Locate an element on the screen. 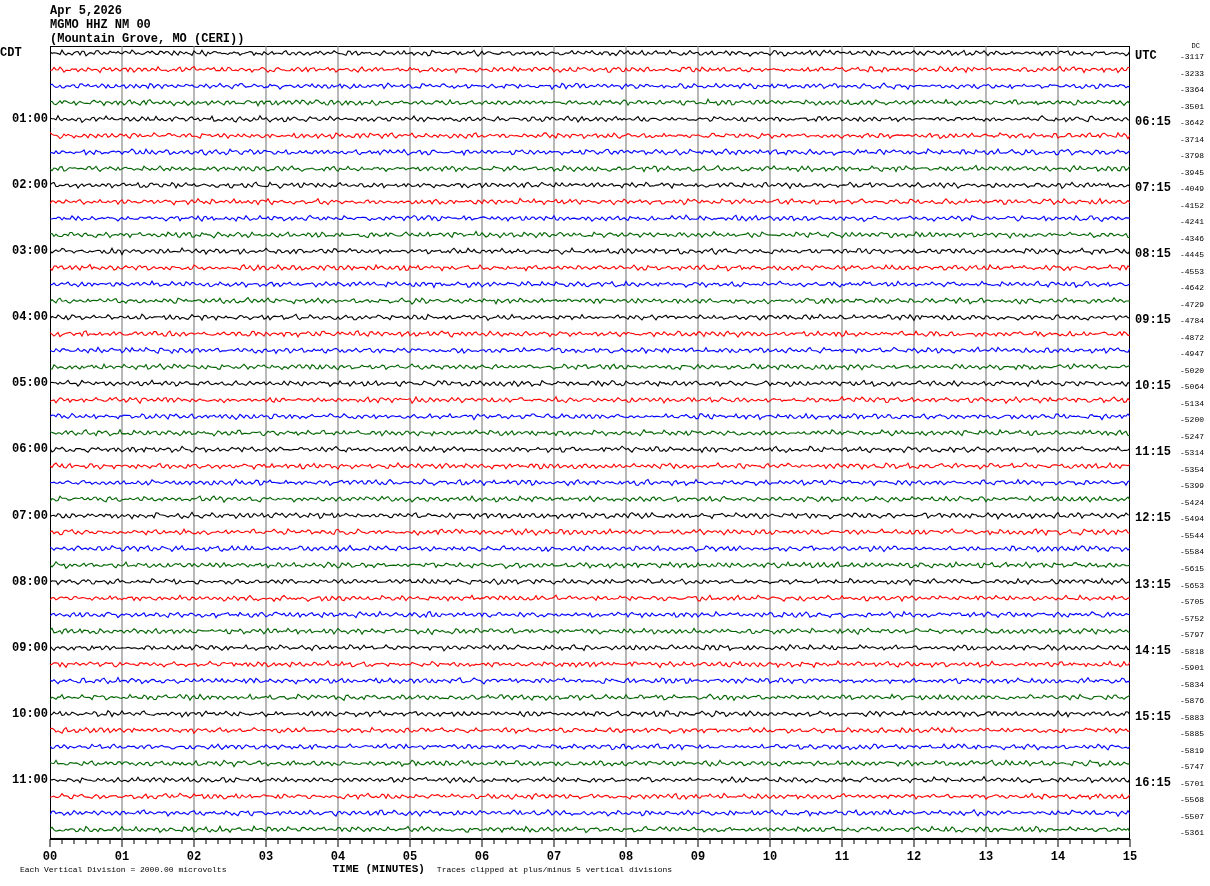 Image resolution: width=1210 pixels, height=886 pixels. dc-offset-value: -5876 is located at coordinates (1192, 701).